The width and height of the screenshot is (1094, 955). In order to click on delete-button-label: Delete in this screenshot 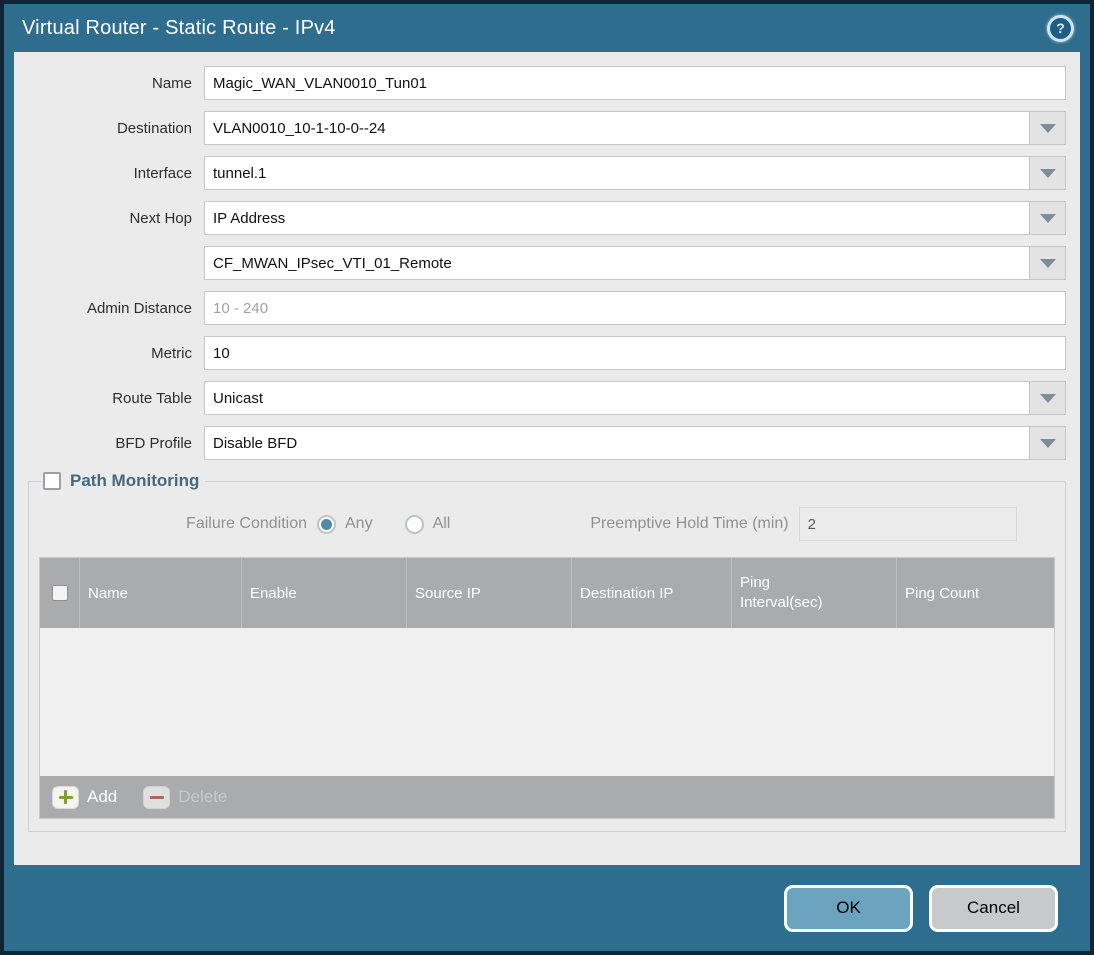, I will do `click(203, 796)`.